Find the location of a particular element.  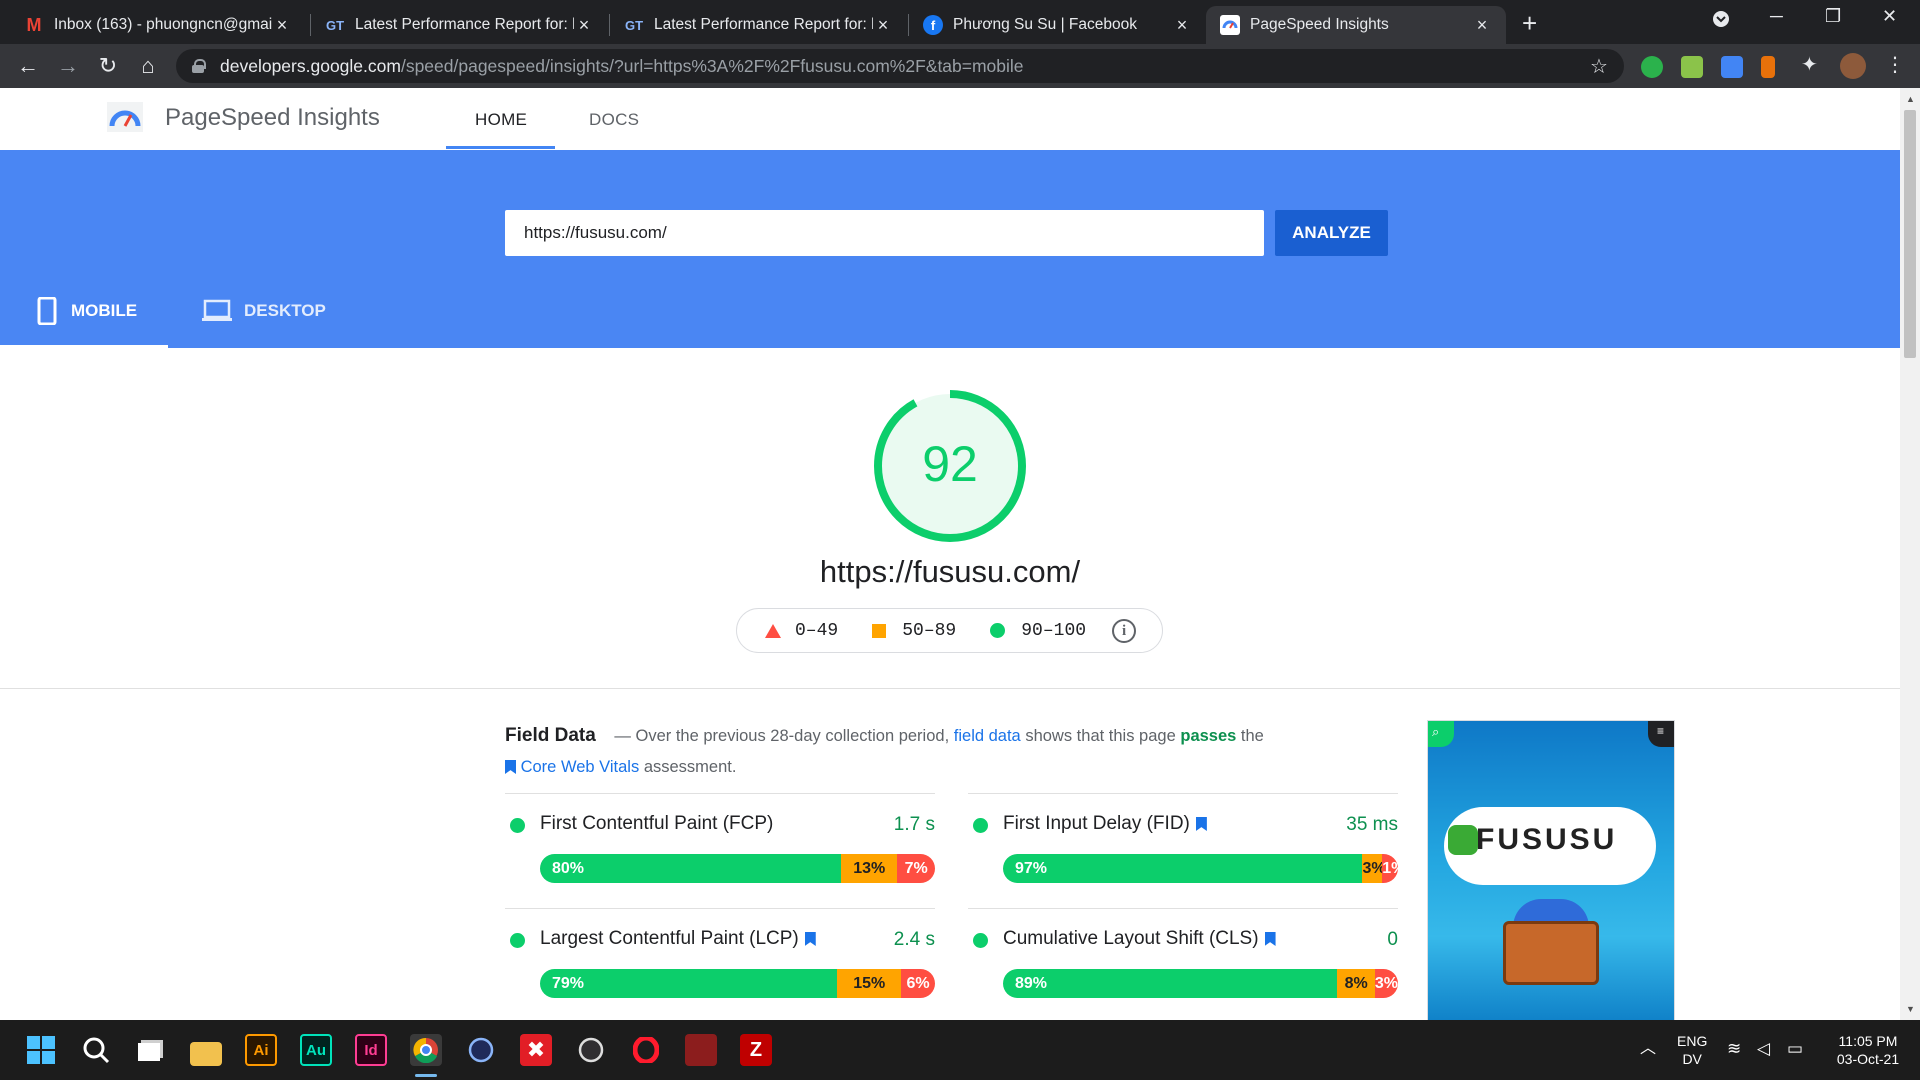

tray-chevron-icon: ︿ is located at coordinates (1648, 1049).